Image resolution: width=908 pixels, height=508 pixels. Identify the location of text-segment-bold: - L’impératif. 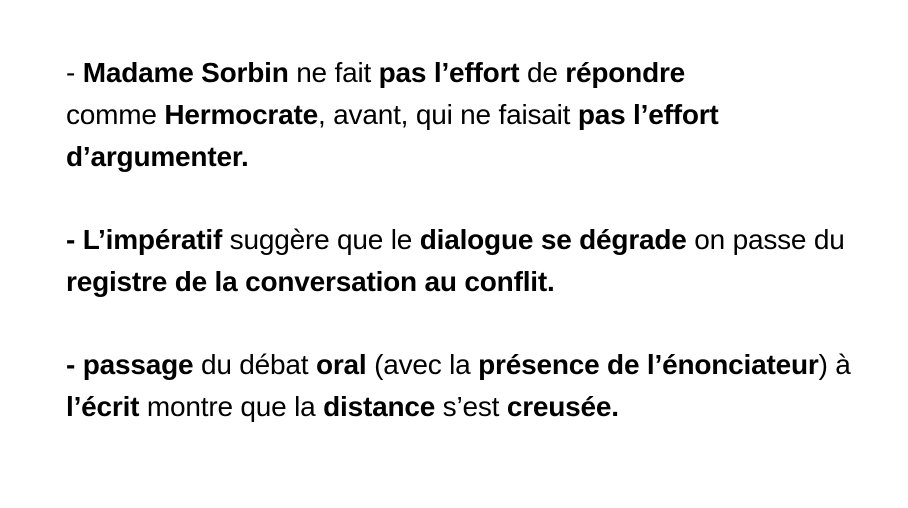
(144, 239).